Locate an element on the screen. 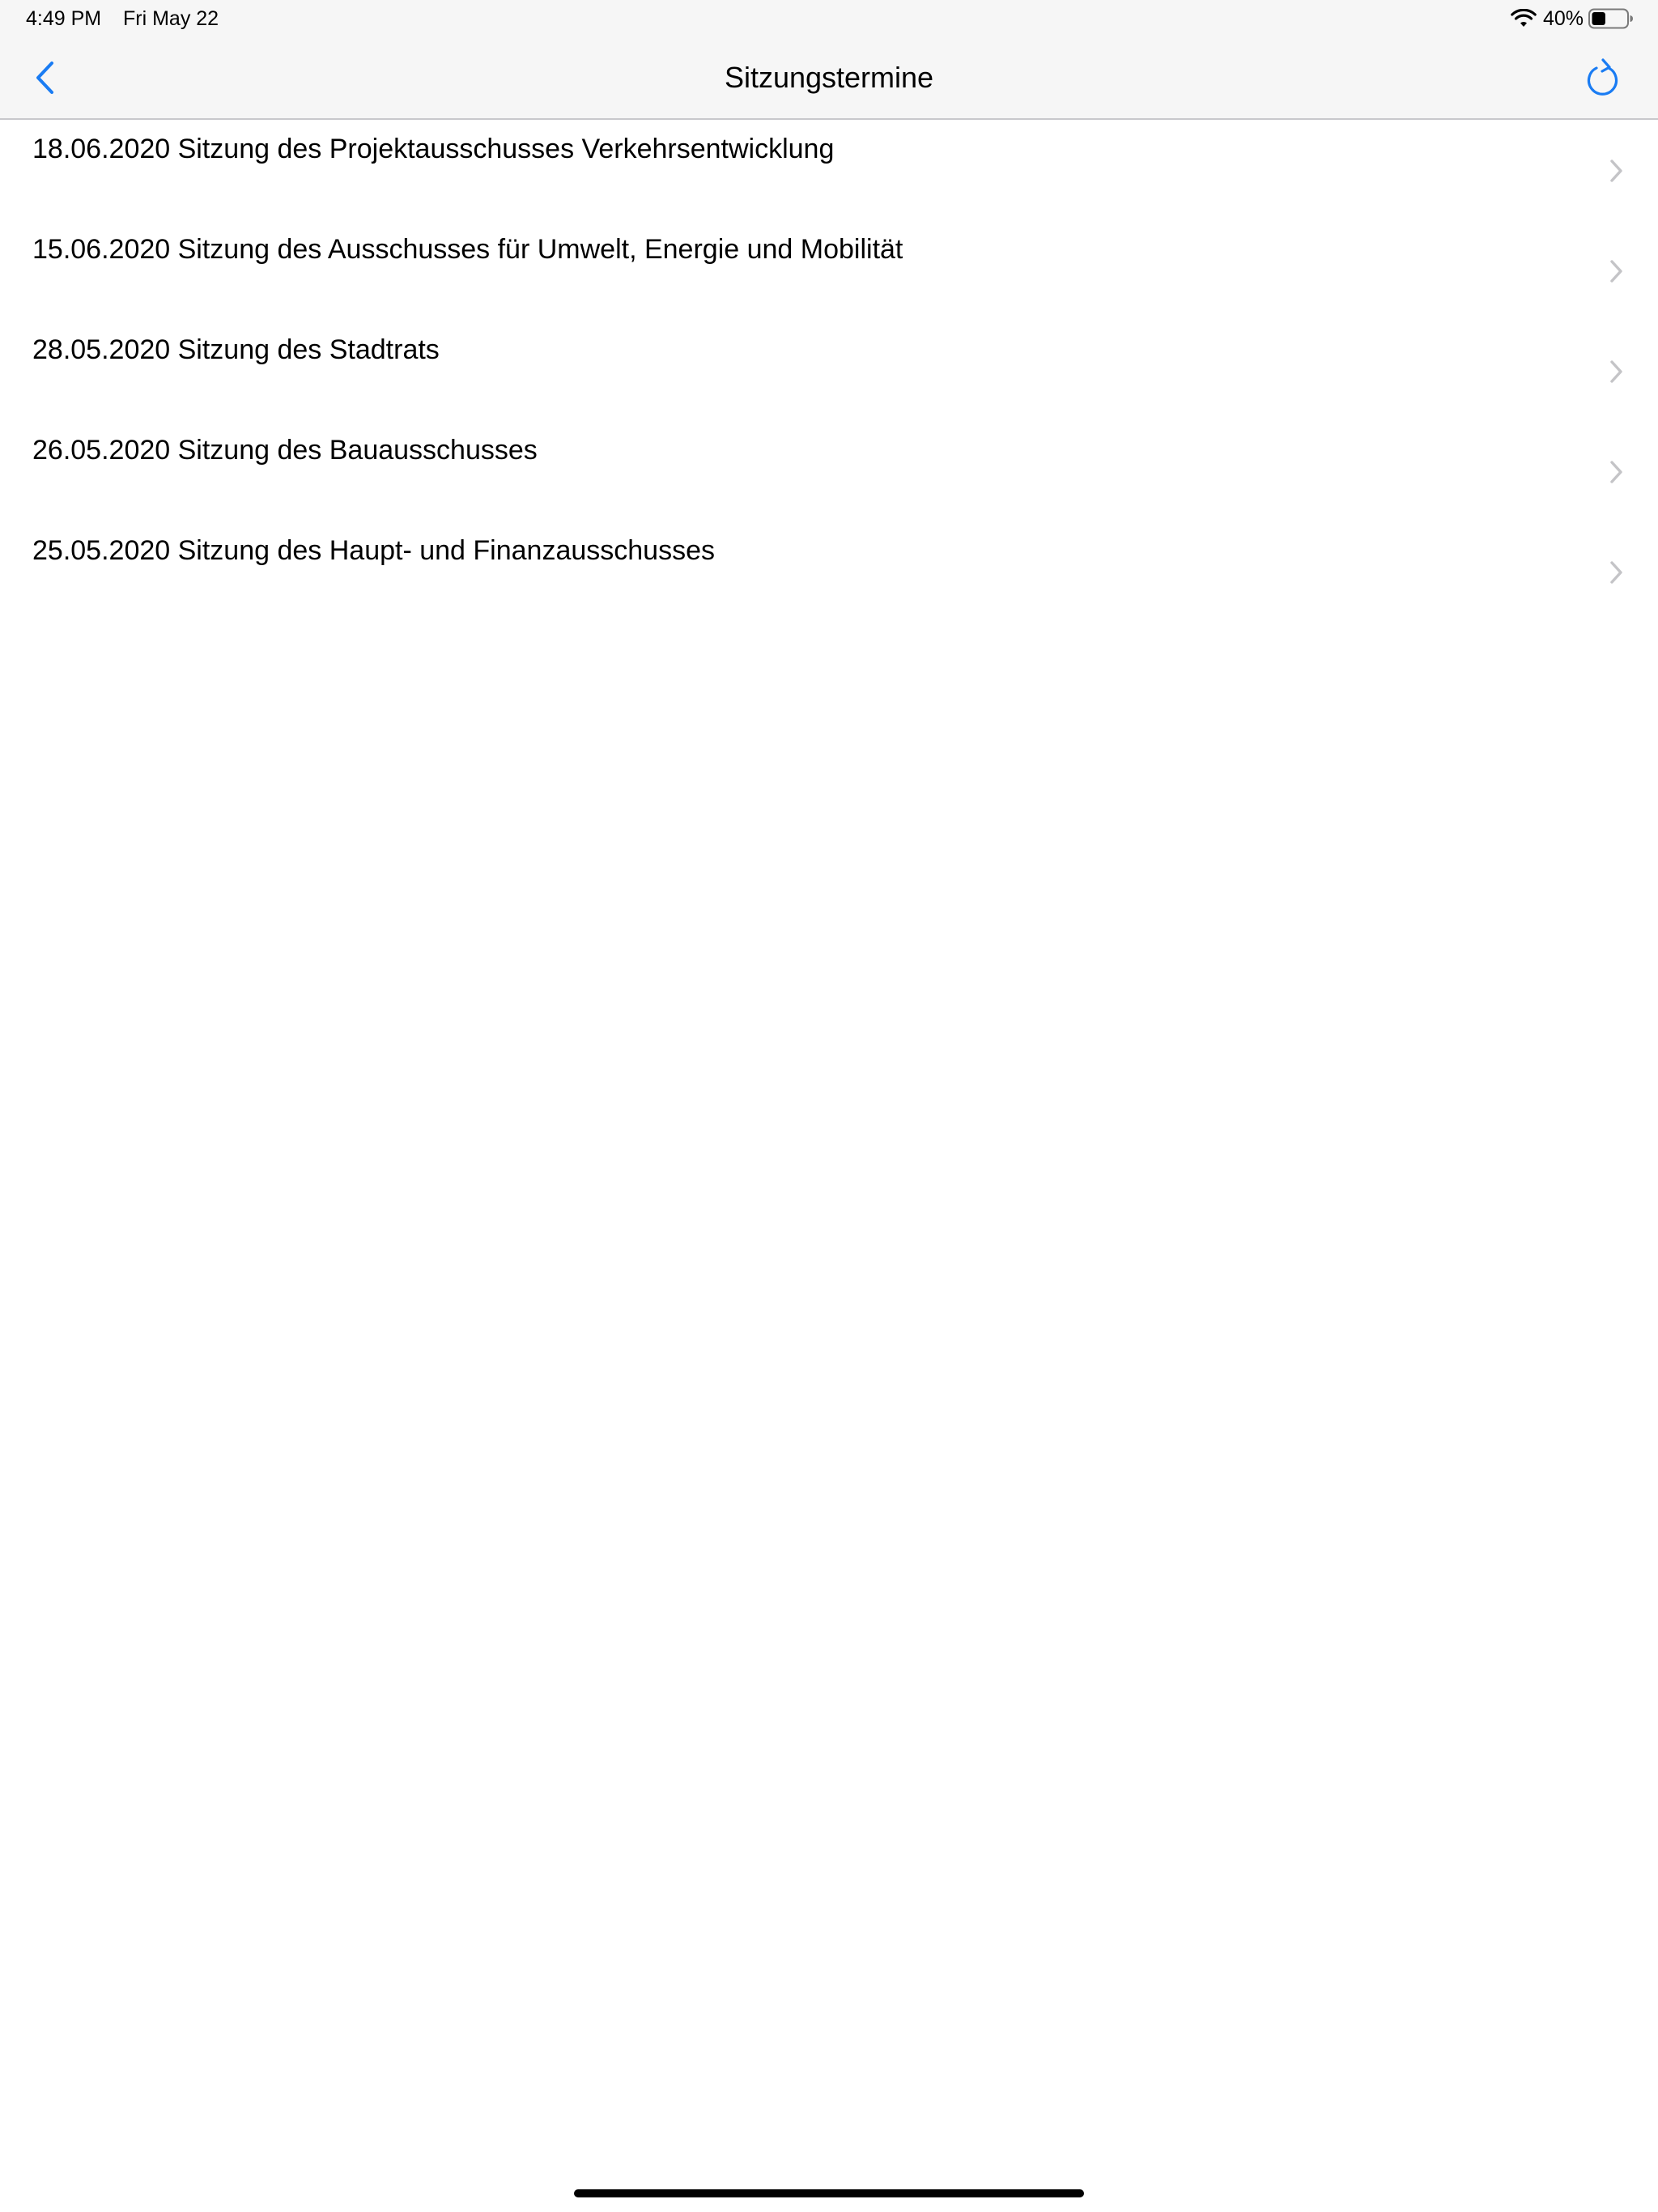 The image size is (1658, 2212). status-time: 4:49 PM is located at coordinates (64, 19).